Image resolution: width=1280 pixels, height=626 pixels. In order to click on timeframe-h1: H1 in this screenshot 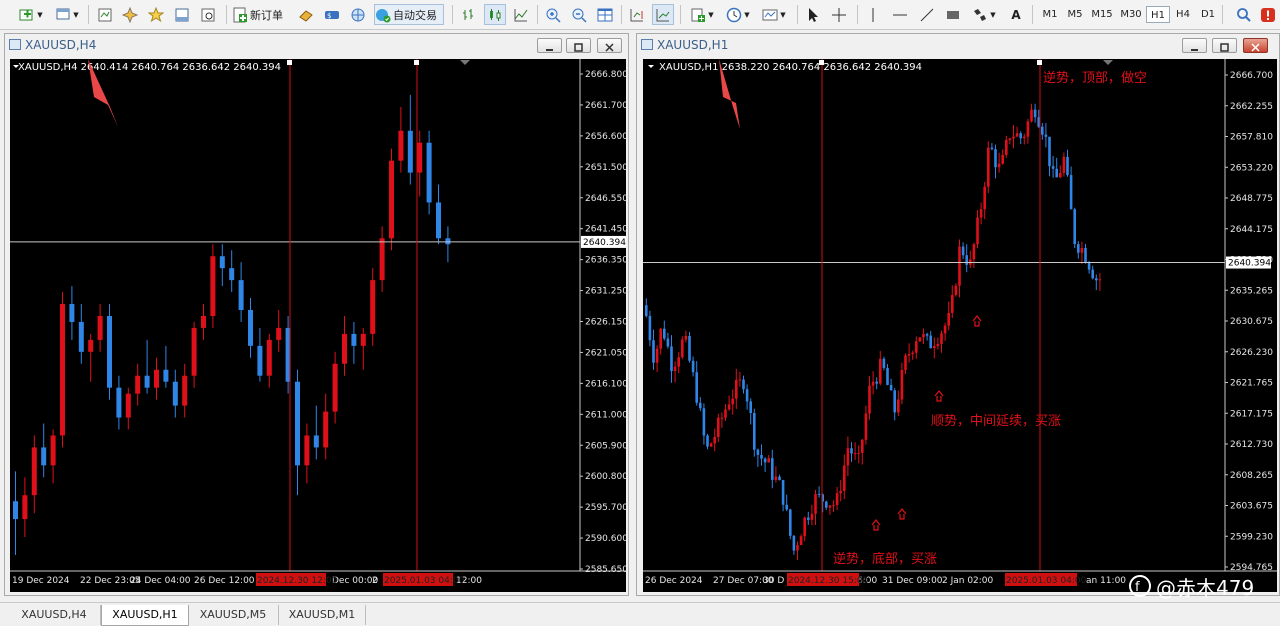, I will do `click(1158, 14)`.